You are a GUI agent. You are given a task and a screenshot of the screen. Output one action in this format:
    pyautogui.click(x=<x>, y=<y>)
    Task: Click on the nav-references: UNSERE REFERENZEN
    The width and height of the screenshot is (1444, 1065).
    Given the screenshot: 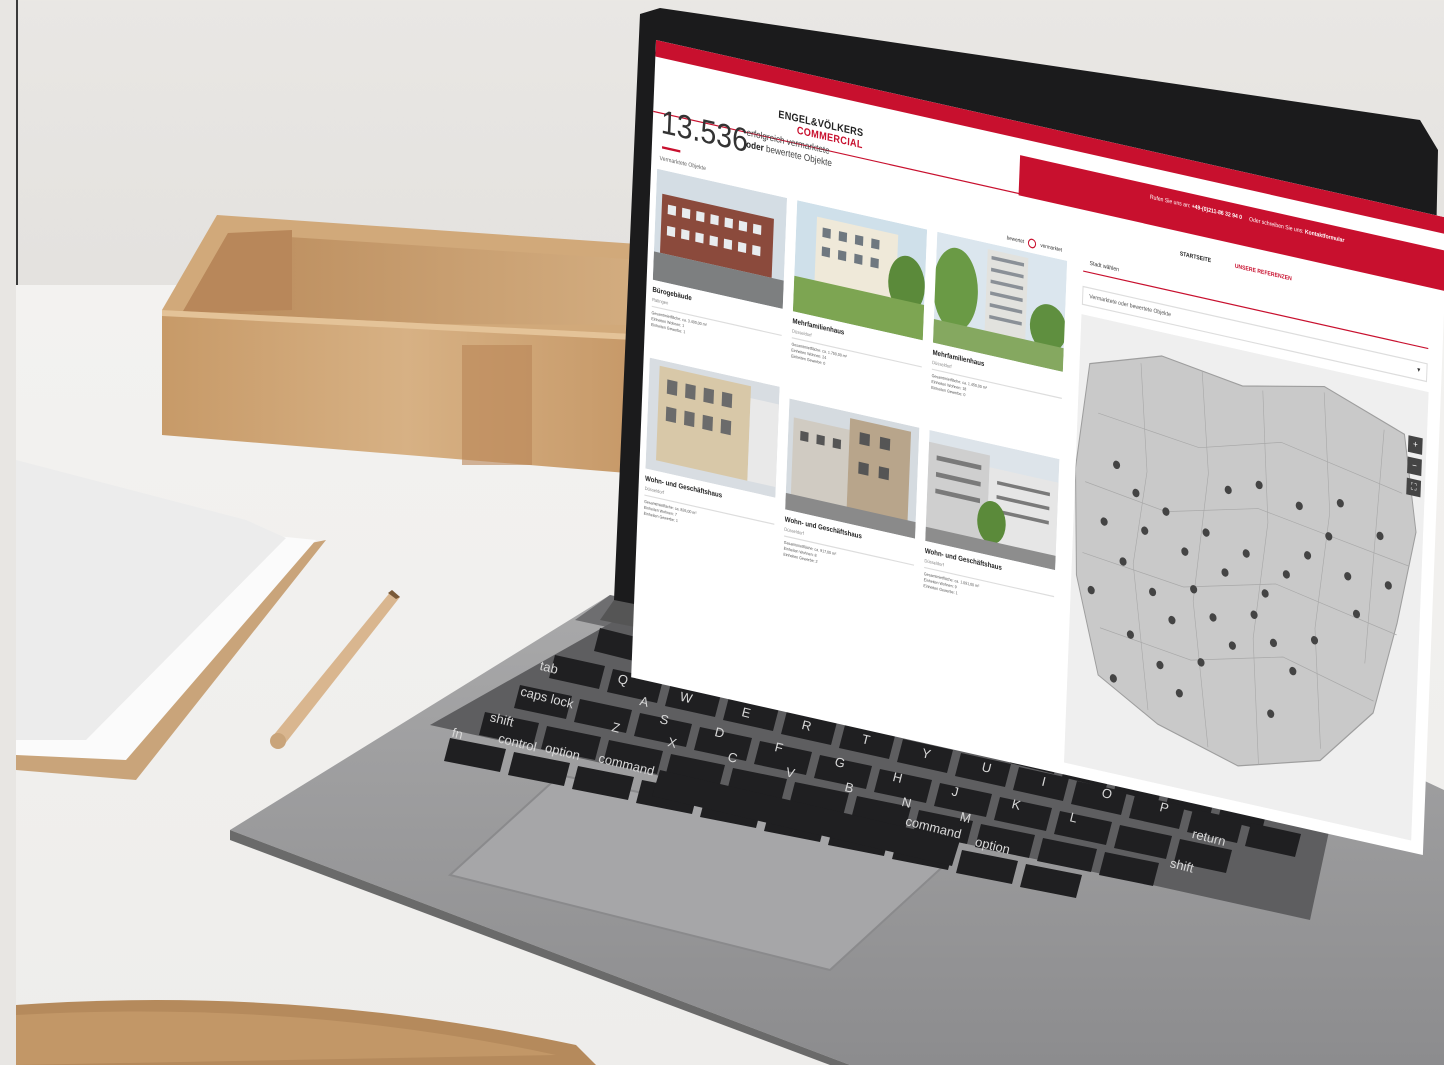 What is the action you would take?
    pyautogui.click(x=1263, y=273)
    